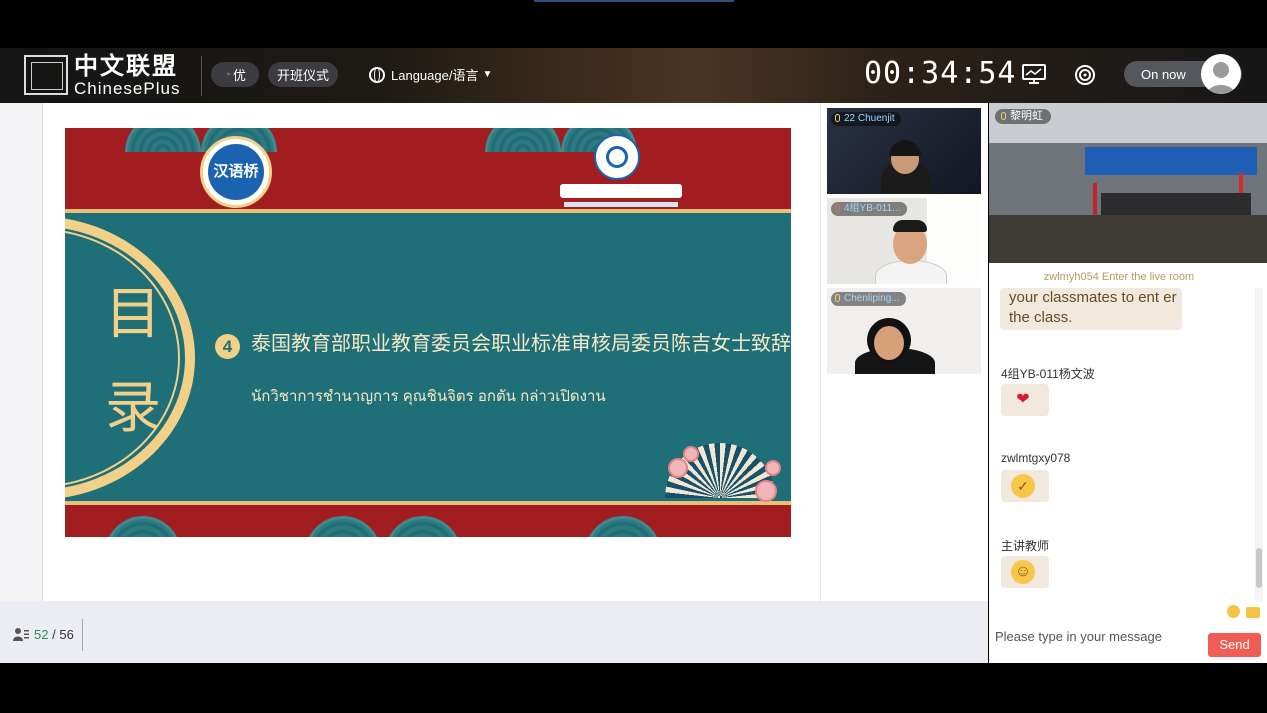 The height and width of the screenshot is (713, 1267). What do you see at coordinates (21, 634) in the screenshot?
I see `users-icon` at bounding box center [21, 634].